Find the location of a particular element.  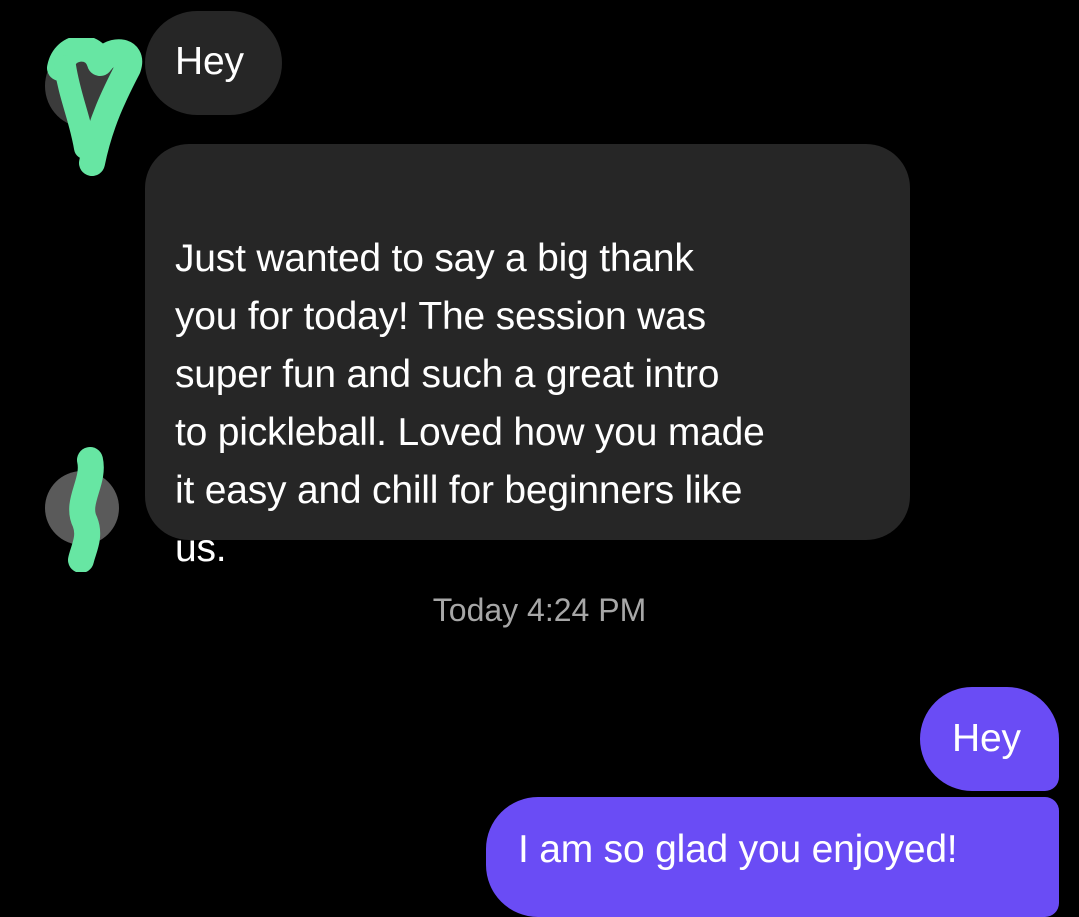

message-bubble-outgoing: Hey is located at coordinates (989, 739).